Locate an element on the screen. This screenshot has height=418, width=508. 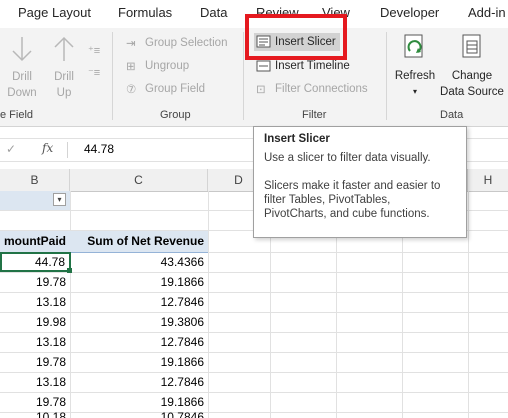
active-field-group-label: e Field is located at coordinates (17, 115).